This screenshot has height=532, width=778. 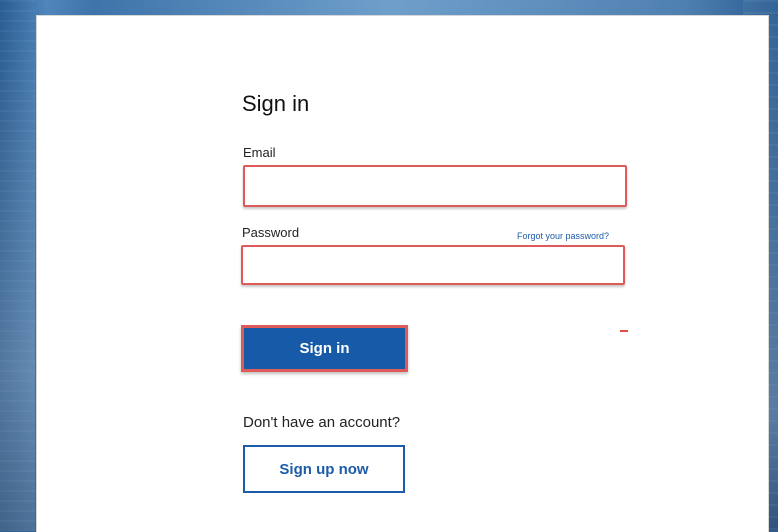 I want to click on account-prompt: Don't have an account?, so click(x=322, y=422).